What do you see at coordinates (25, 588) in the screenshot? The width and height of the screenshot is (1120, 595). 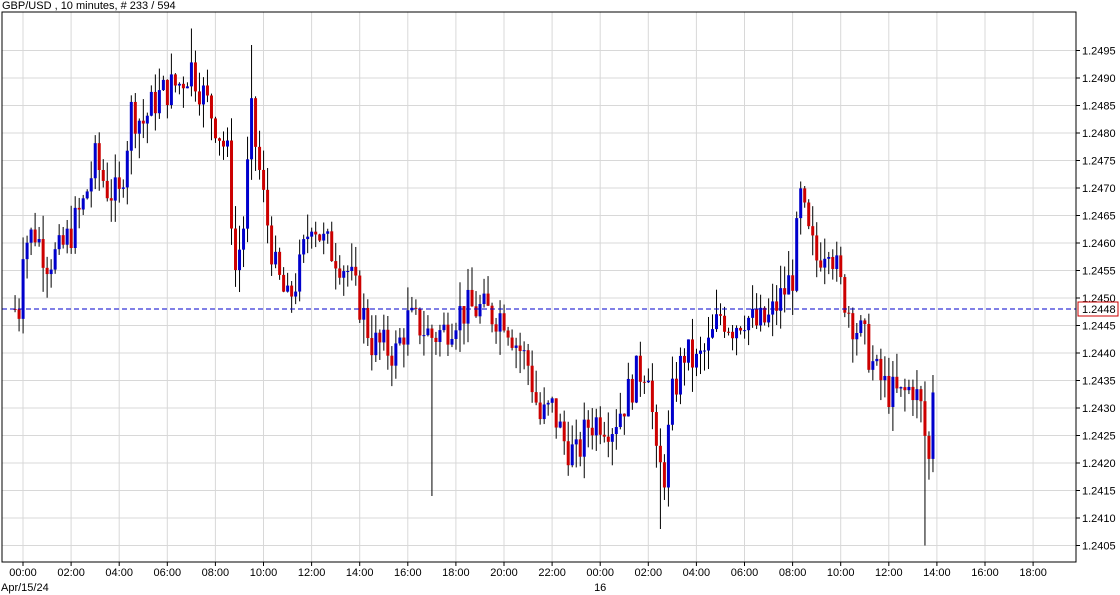 I see `date-label-start: Apr/15/24` at bounding box center [25, 588].